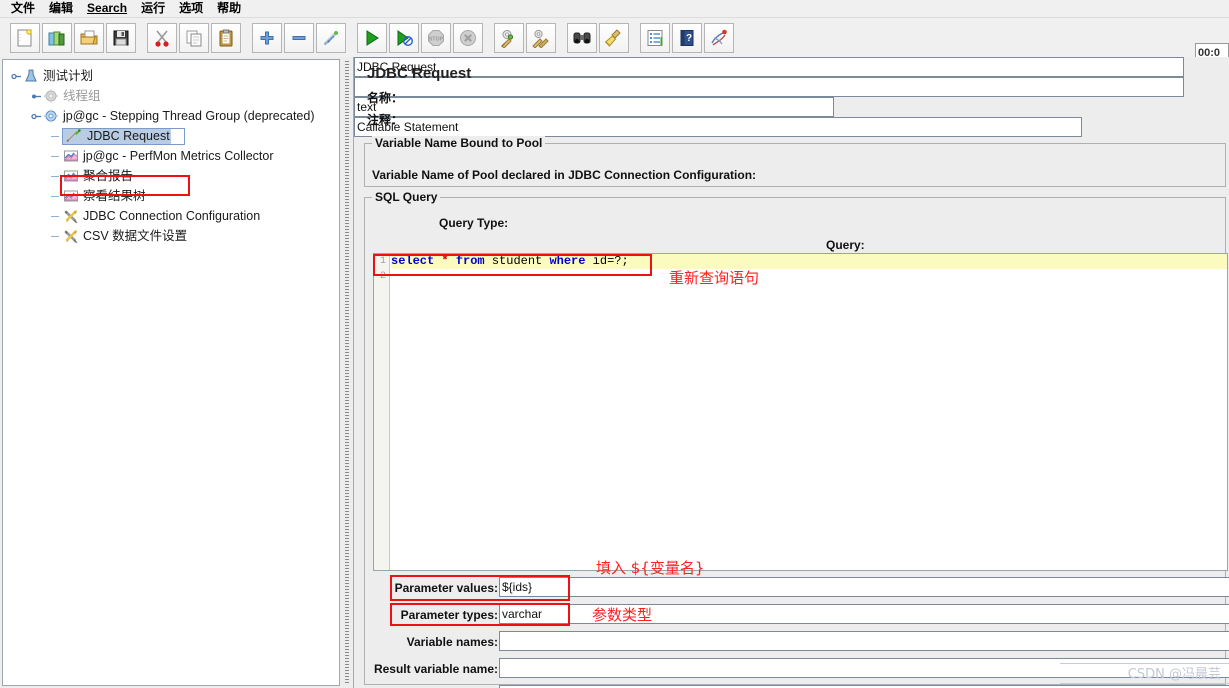  I want to click on reset-search-broom-icon, so click(614, 37).